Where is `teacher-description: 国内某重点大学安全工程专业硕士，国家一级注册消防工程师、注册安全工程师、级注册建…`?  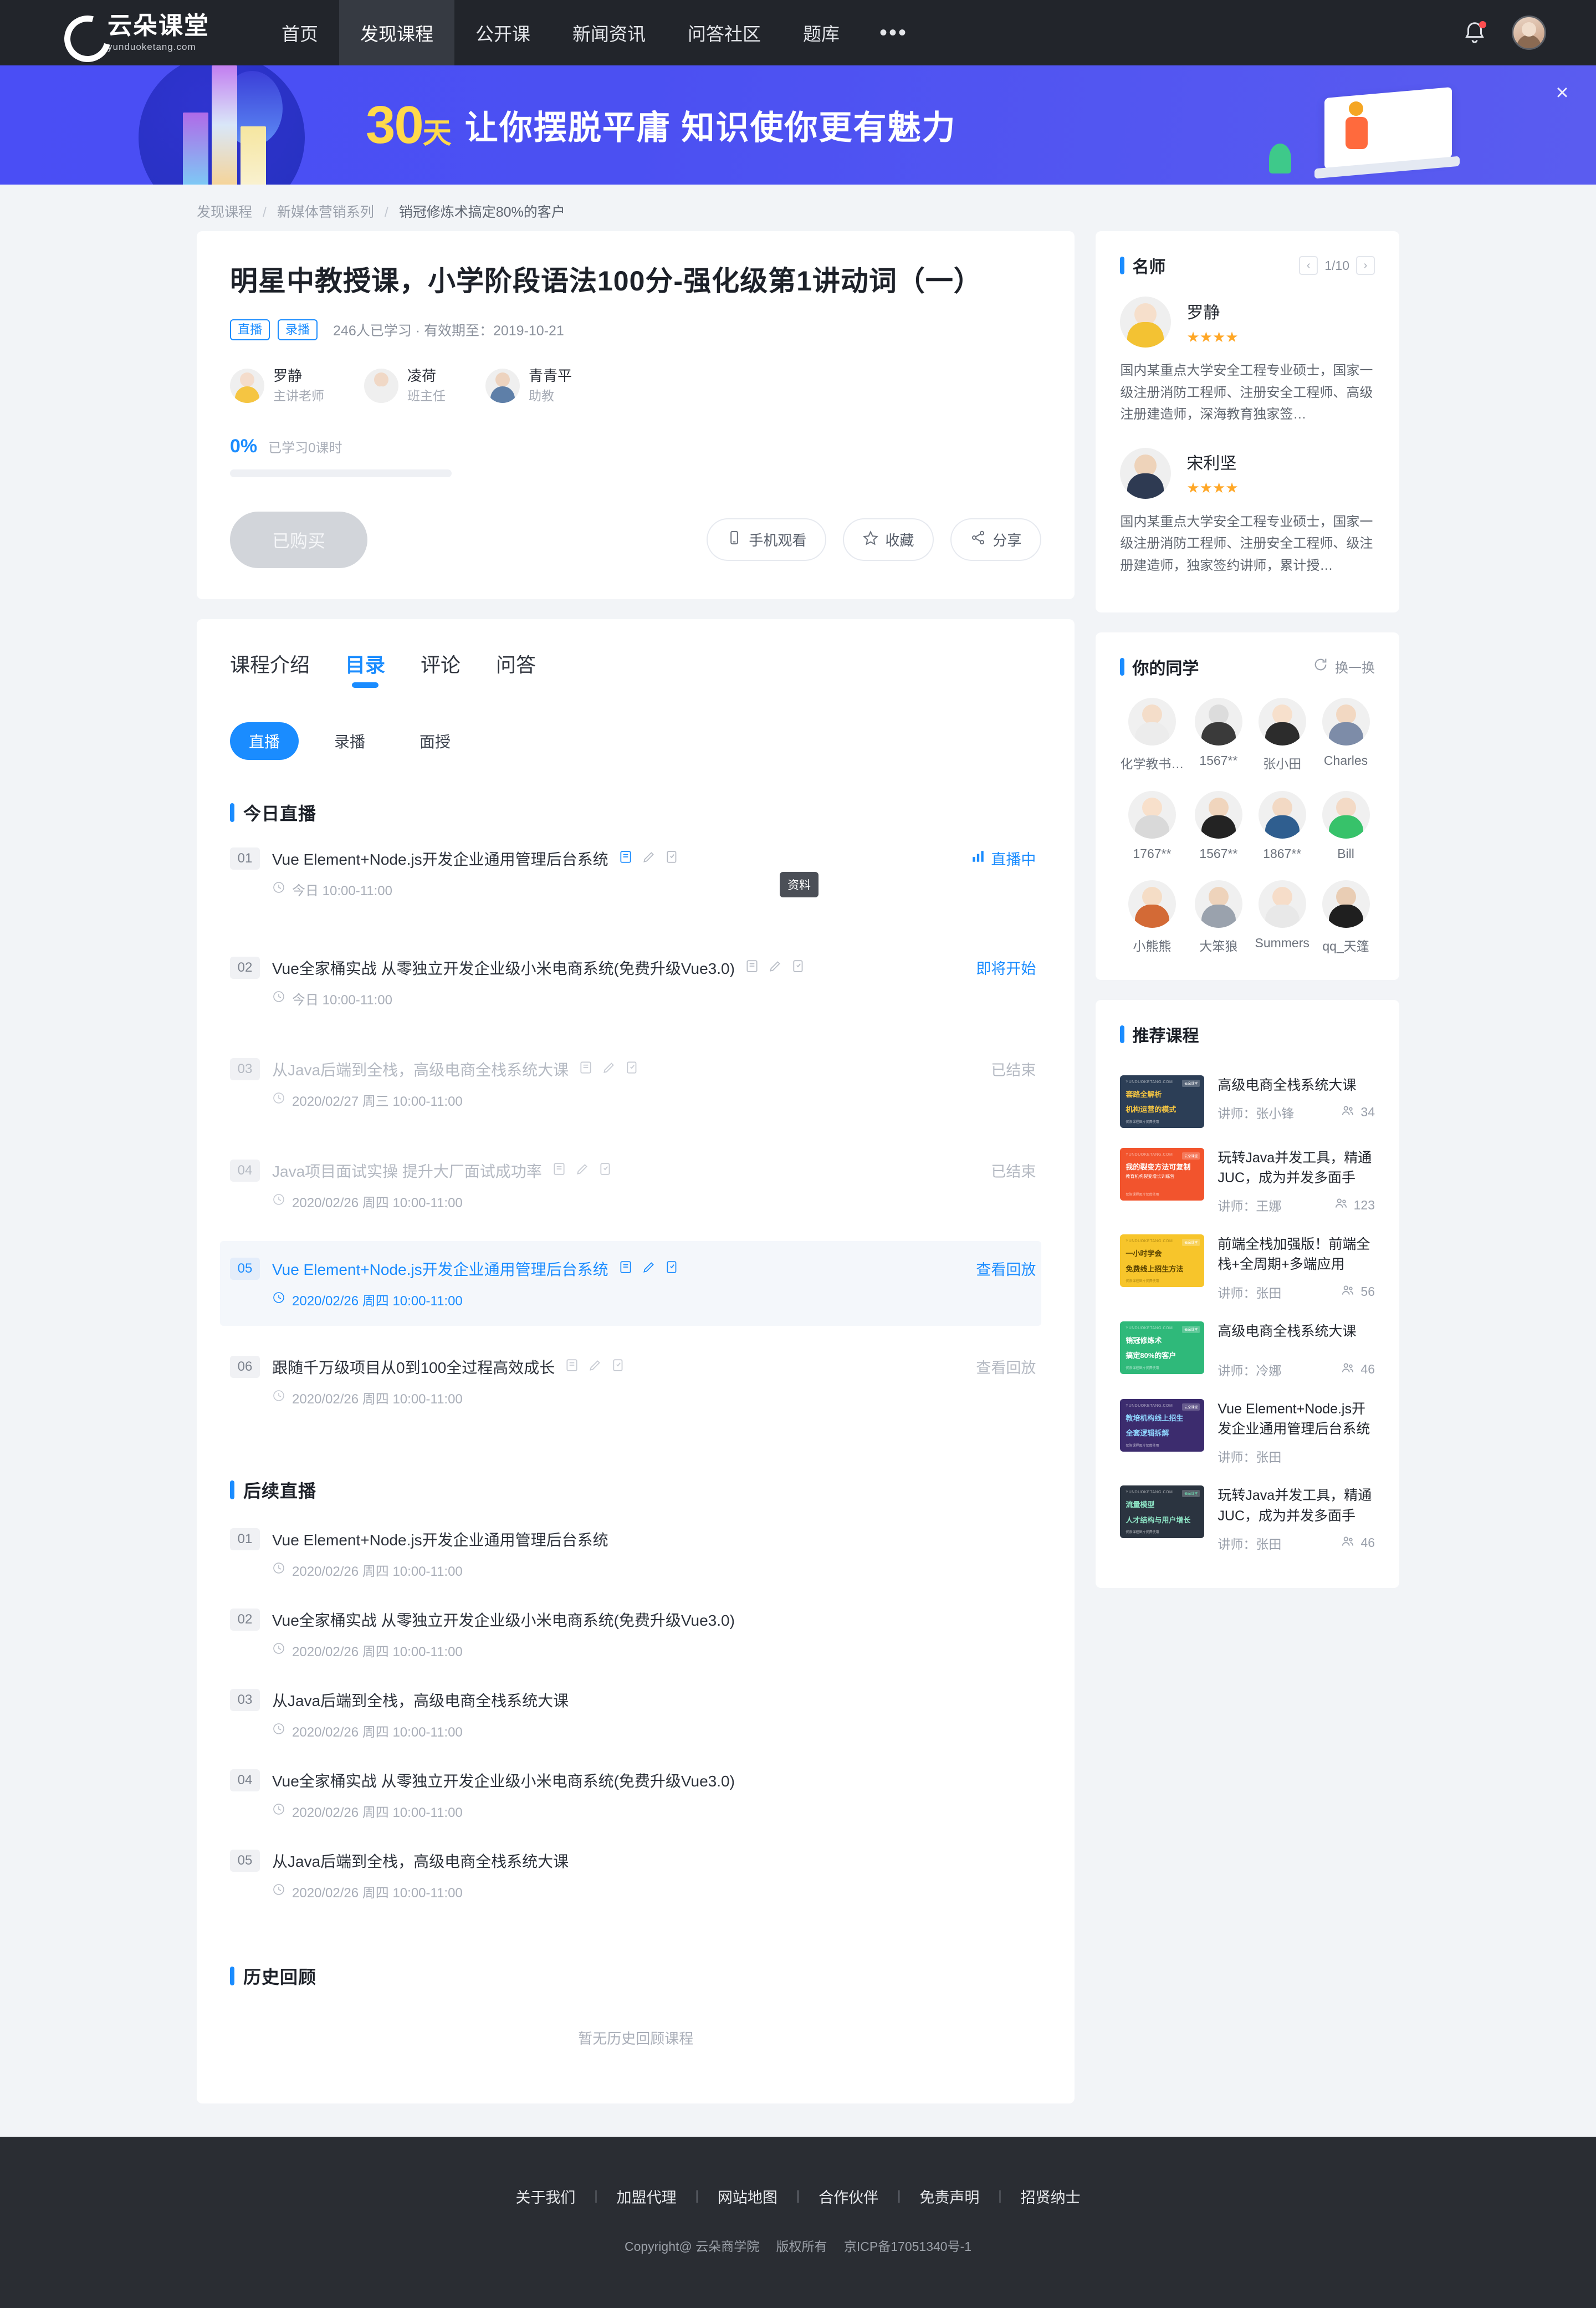
teacher-description: 国内某重点大学安全工程专业硕士，国家一级注册消防工程师、注册安全工程师、级注册建… is located at coordinates (1246, 543).